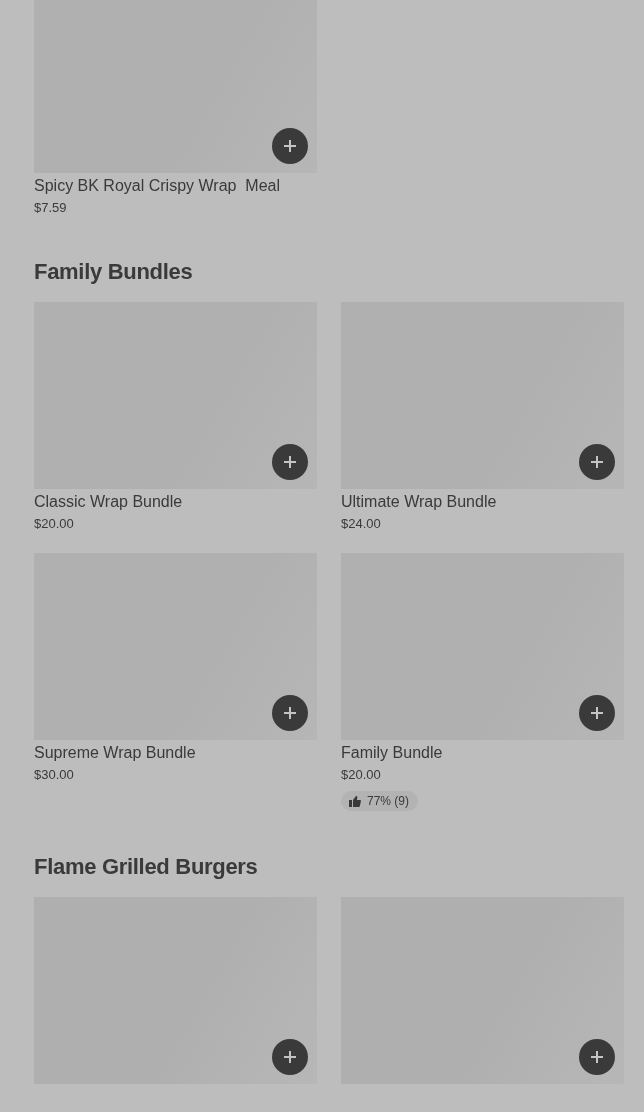 This screenshot has width=644, height=1112. Describe the element at coordinates (355, 801) in the screenshot. I see `thumbs-up-icon` at that location.